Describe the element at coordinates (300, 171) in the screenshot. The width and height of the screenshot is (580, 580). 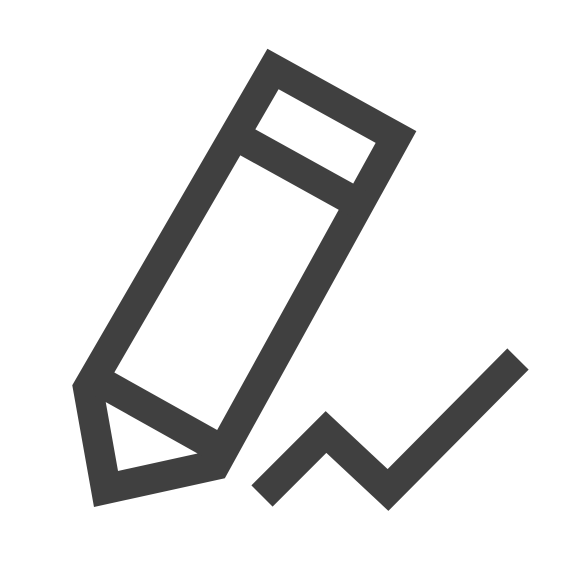
I see `pencil-eraser-band` at that location.